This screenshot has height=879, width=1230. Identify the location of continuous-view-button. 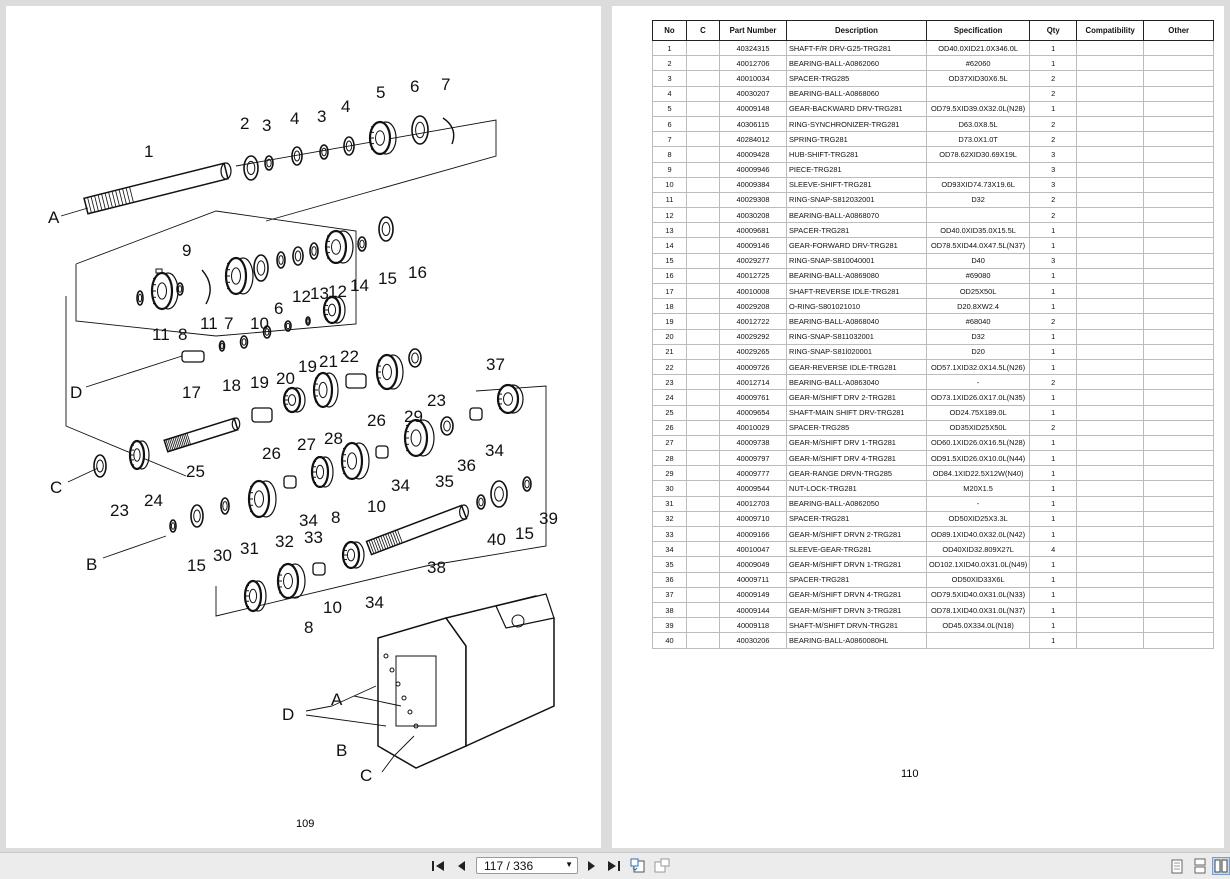
(1200, 866).